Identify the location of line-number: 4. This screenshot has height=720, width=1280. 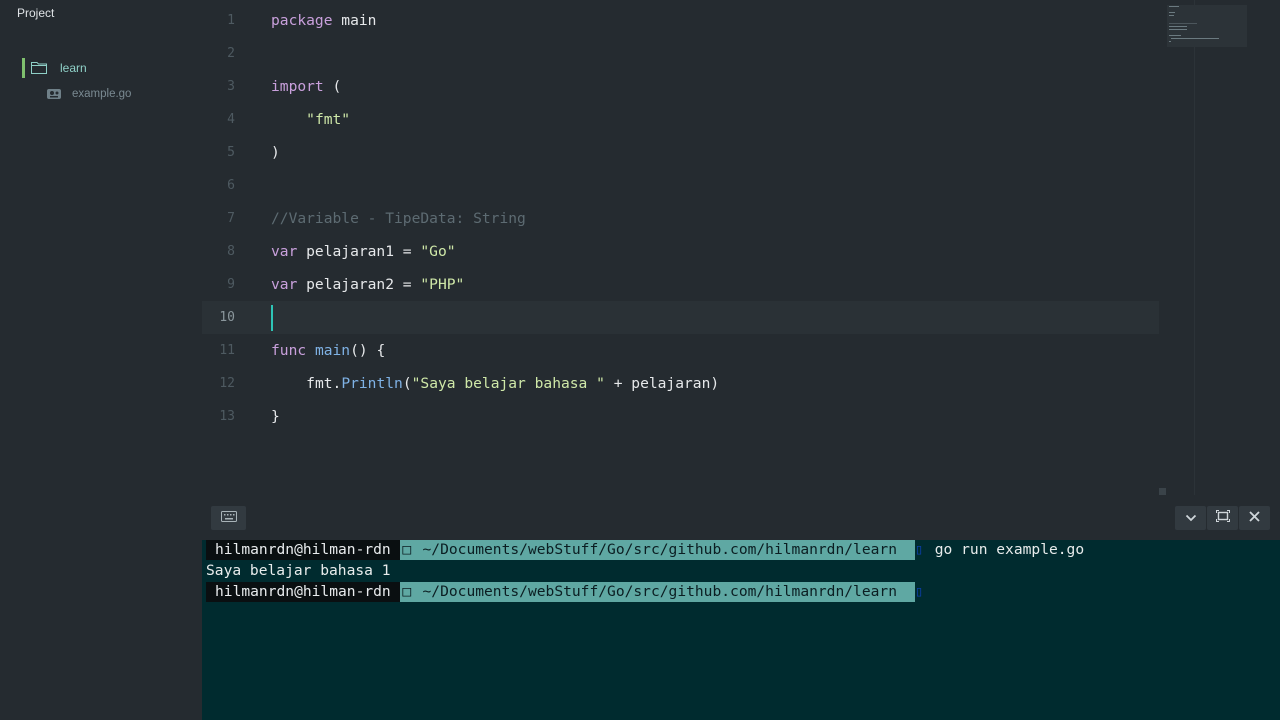
(231, 119).